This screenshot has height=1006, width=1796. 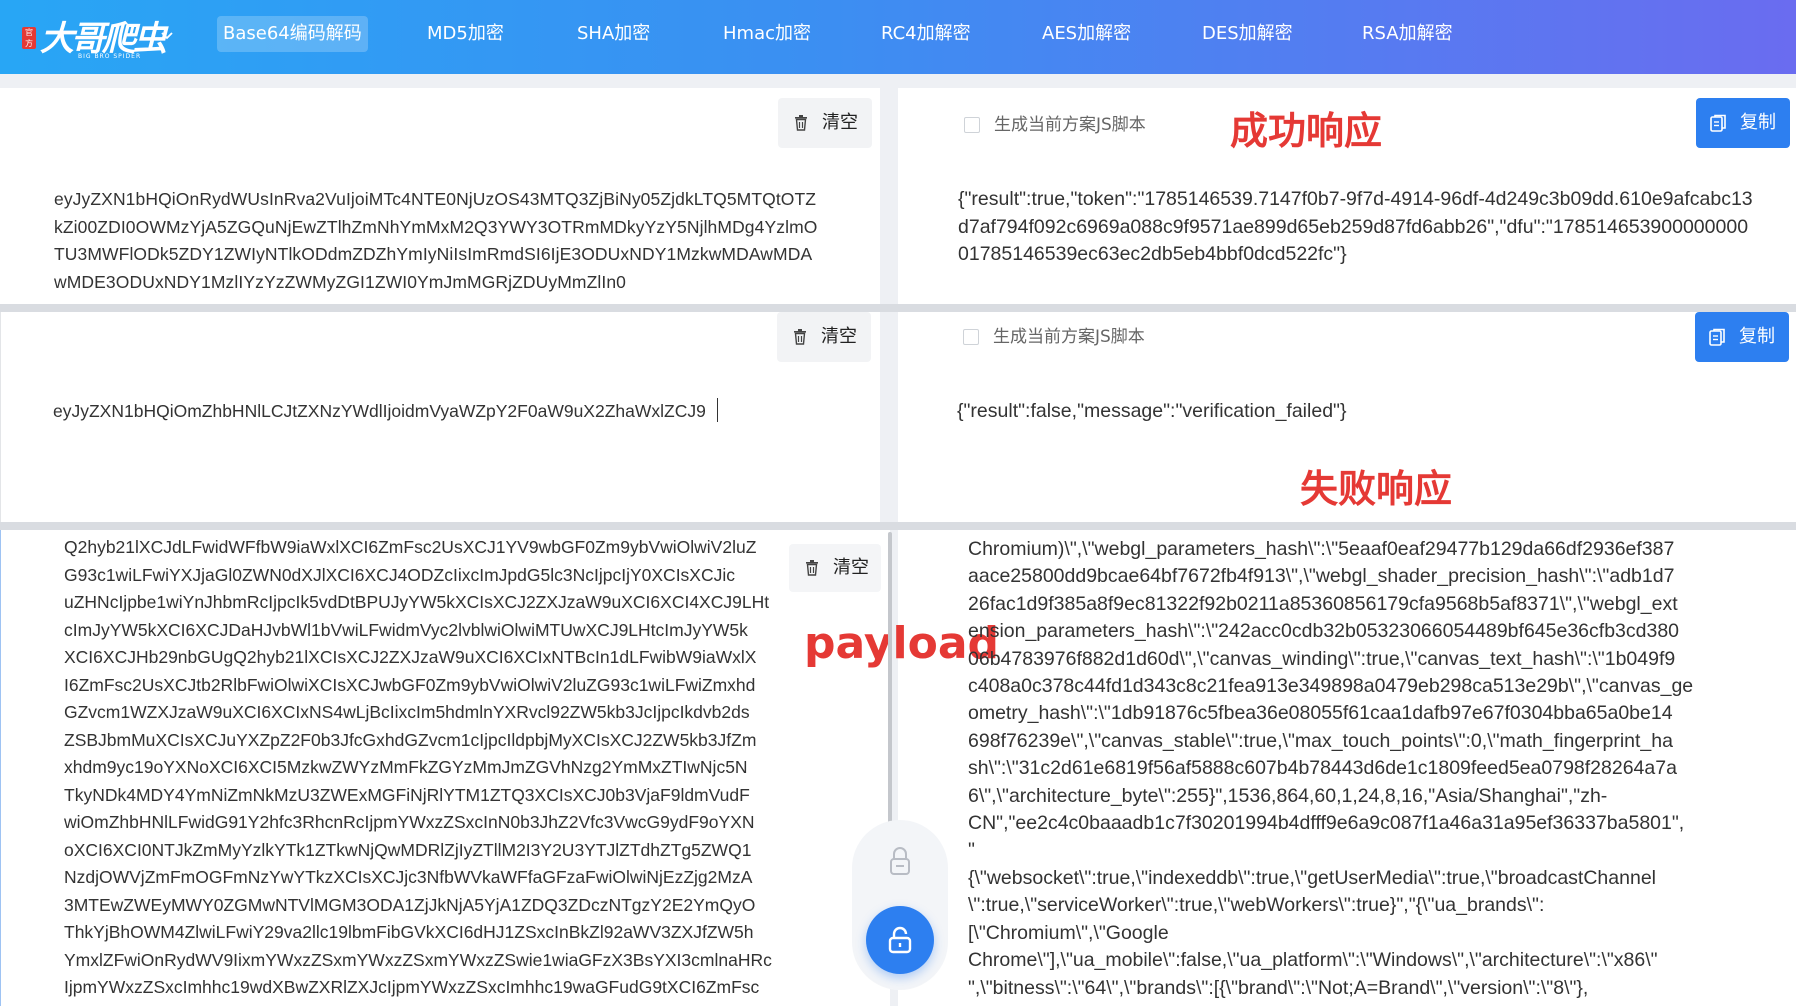 I want to click on nav-des: DES加解密, so click(x=1247, y=34).